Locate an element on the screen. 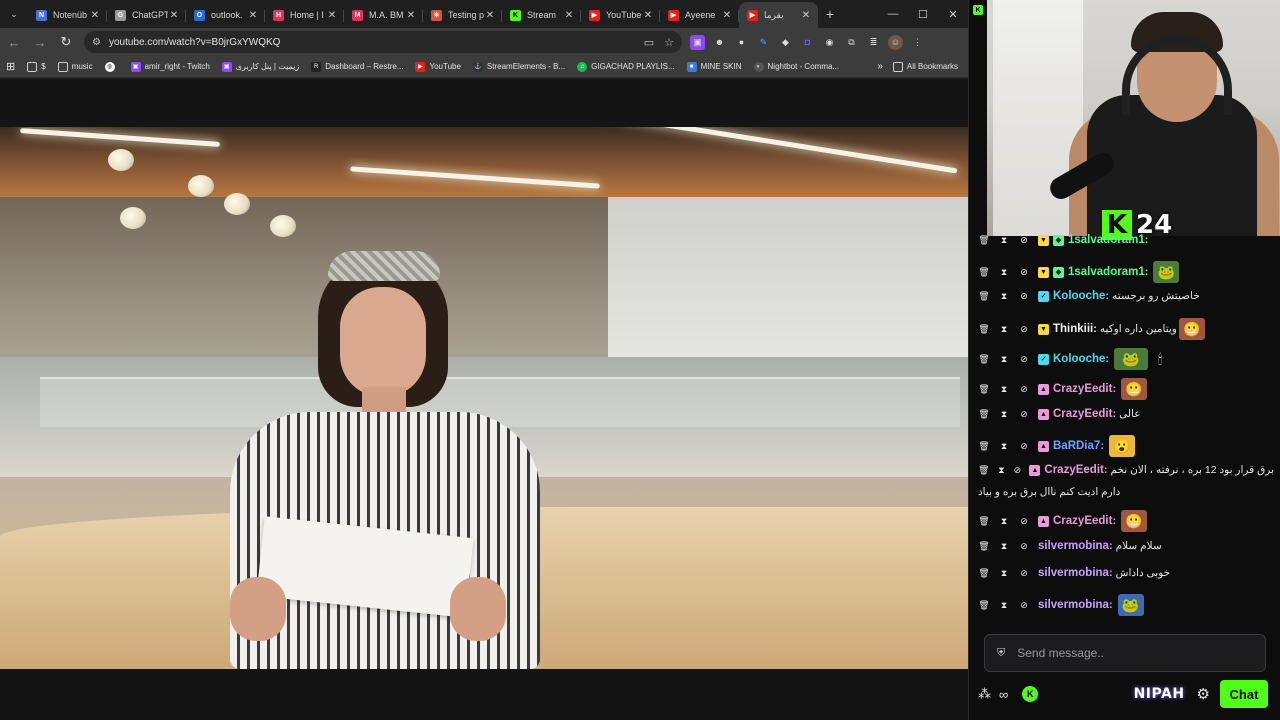  infinity-icon: ∞ is located at coordinates (1003, 694).